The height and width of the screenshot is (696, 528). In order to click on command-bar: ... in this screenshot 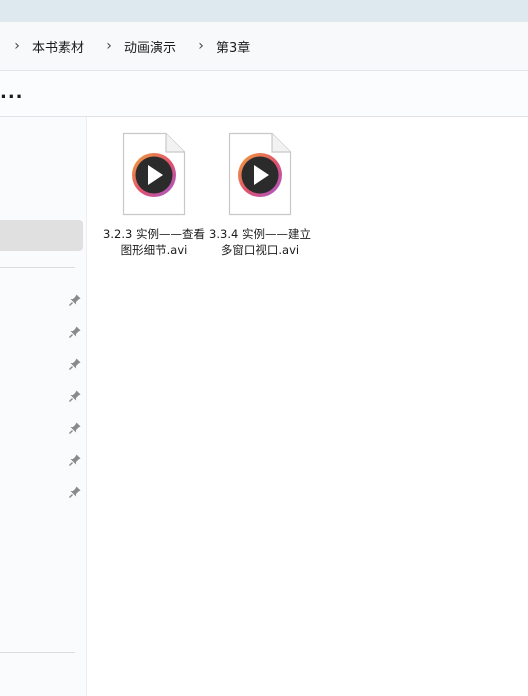, I will do `click(264, 94)`.